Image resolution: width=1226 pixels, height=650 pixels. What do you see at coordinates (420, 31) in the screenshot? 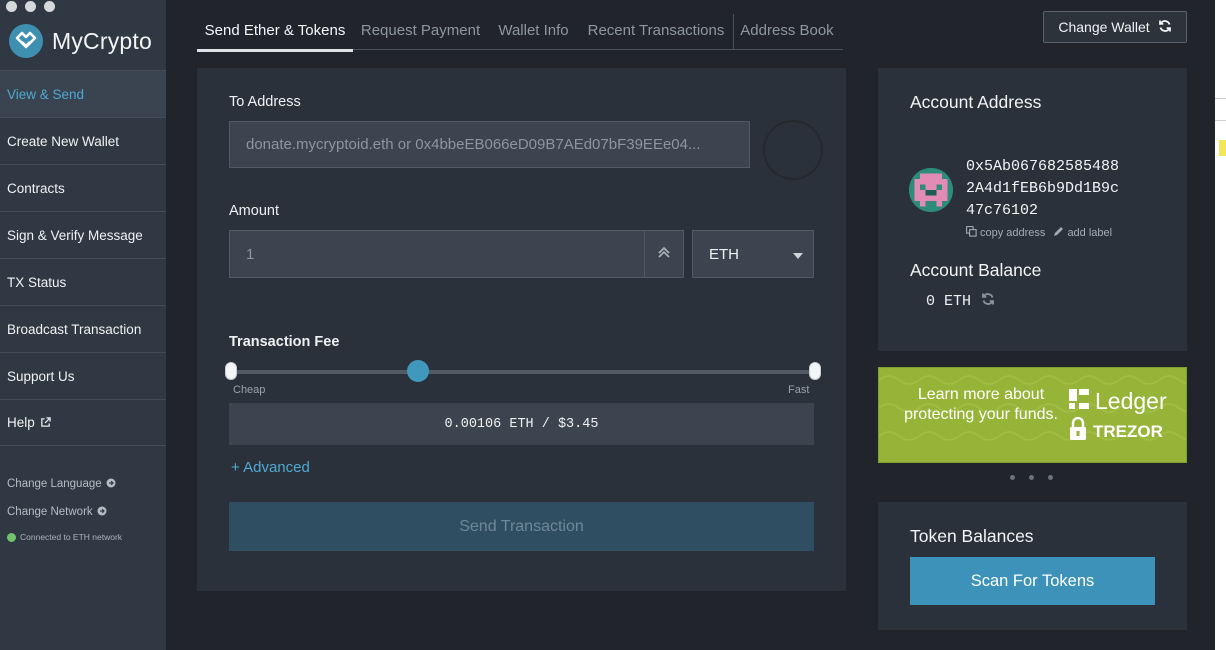
I see `tab-request-payment: Request Payment` at bounding box center [420, 31].